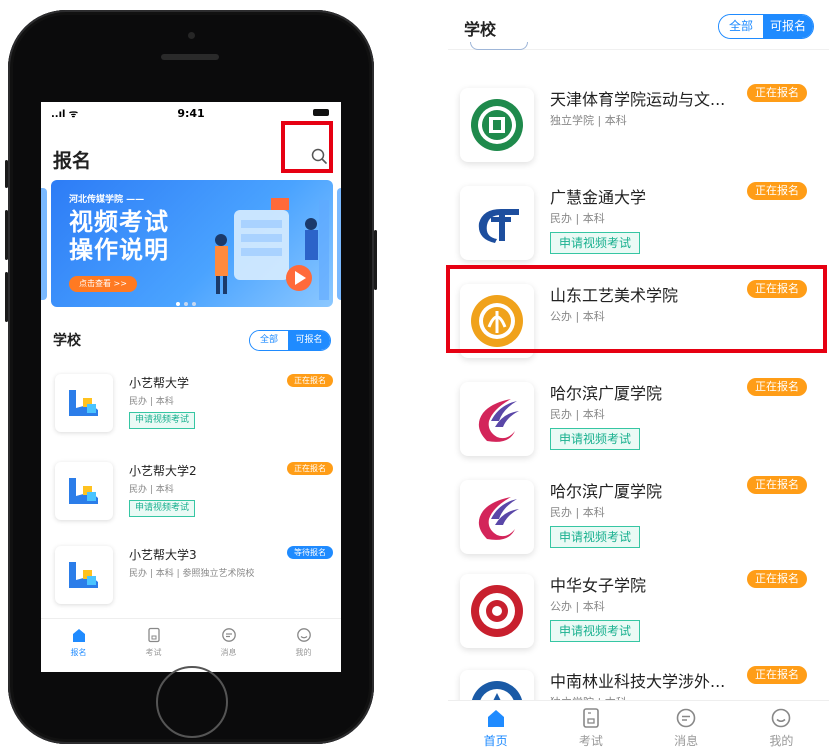 The height and width of the screenshot is (751, 829). I want to click on banner-next-peek, so click(339, 244).